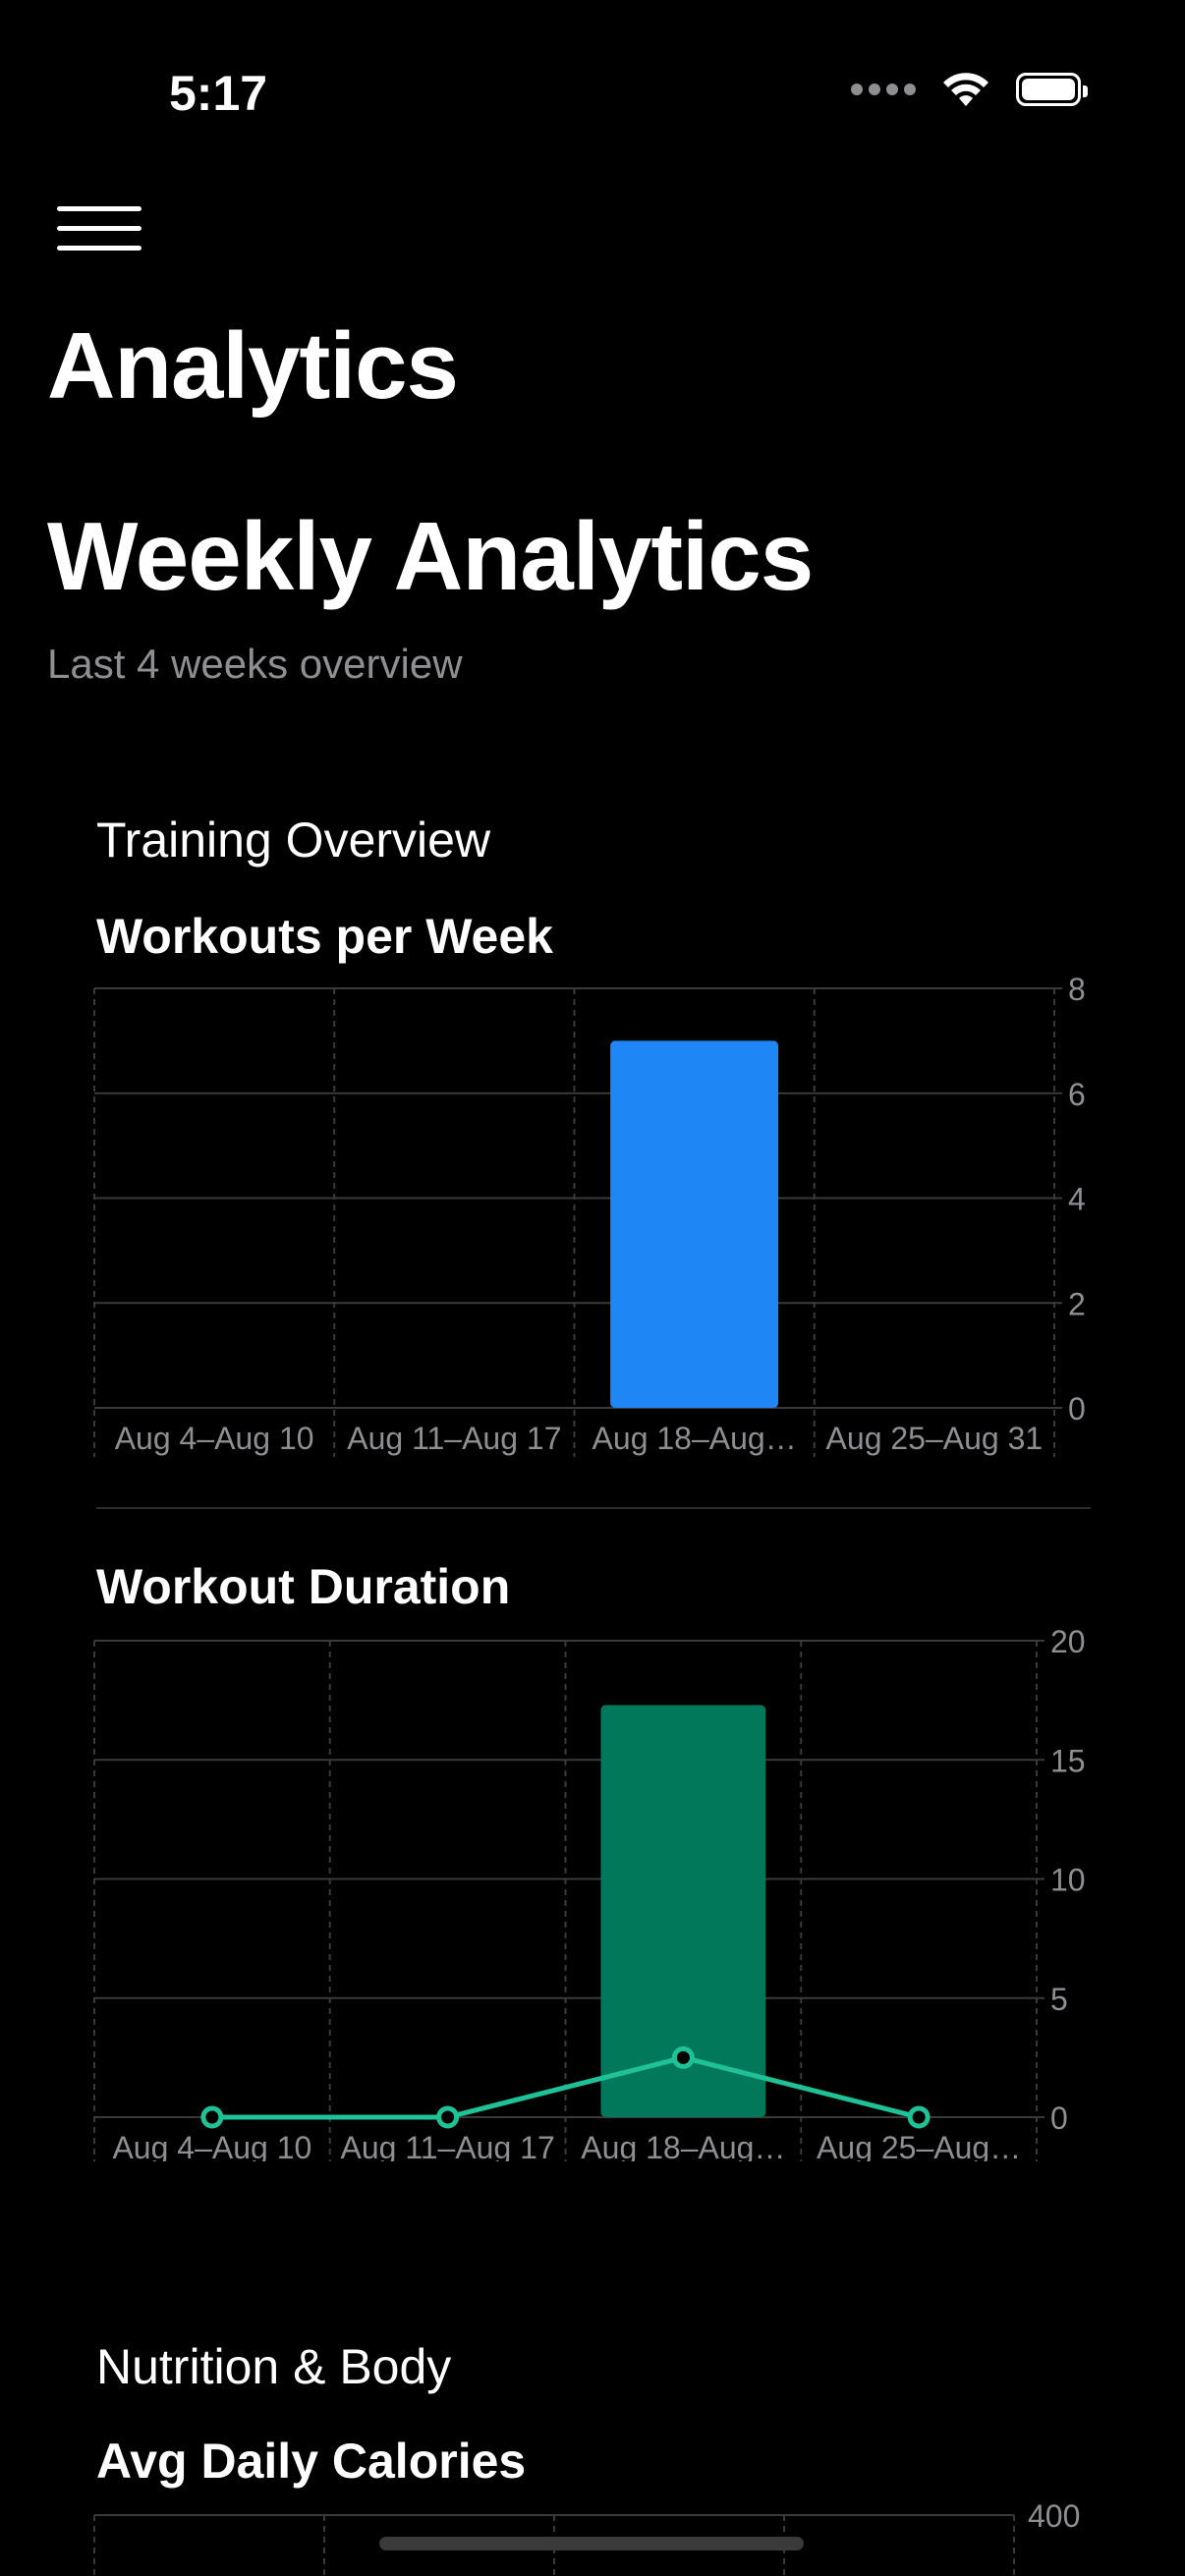 The image size is (1185, 2576). I want to click on cellular-signal-icon, so click(883, 89).